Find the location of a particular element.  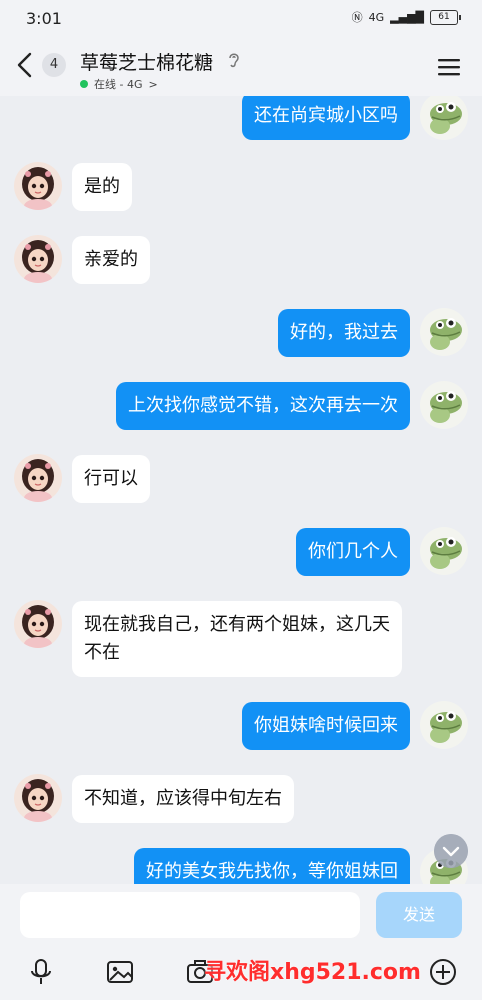

message-bubble-outgoing: 好的美女我先找你，等你姐妹回 is located at coordinates (272, 866).